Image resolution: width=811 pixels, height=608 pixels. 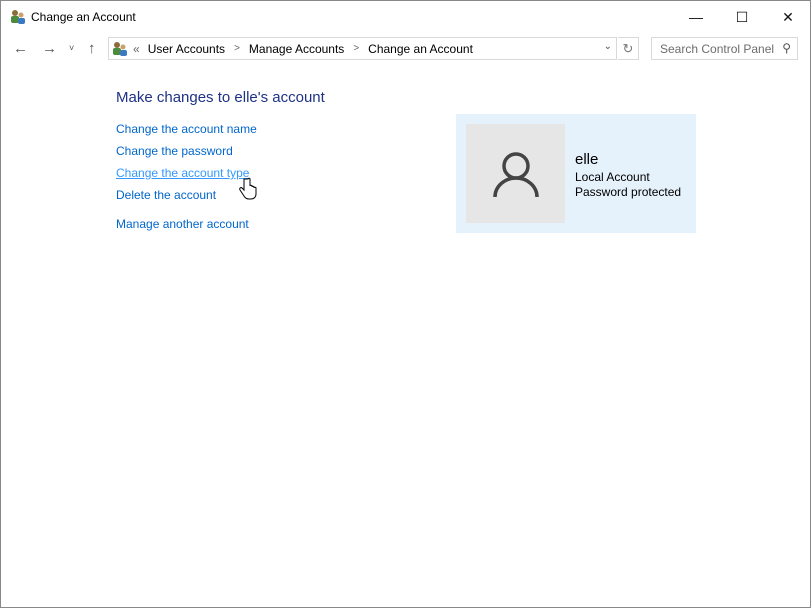 I want to click on forward-arrow-icon: →, so click(x=49, y=48).